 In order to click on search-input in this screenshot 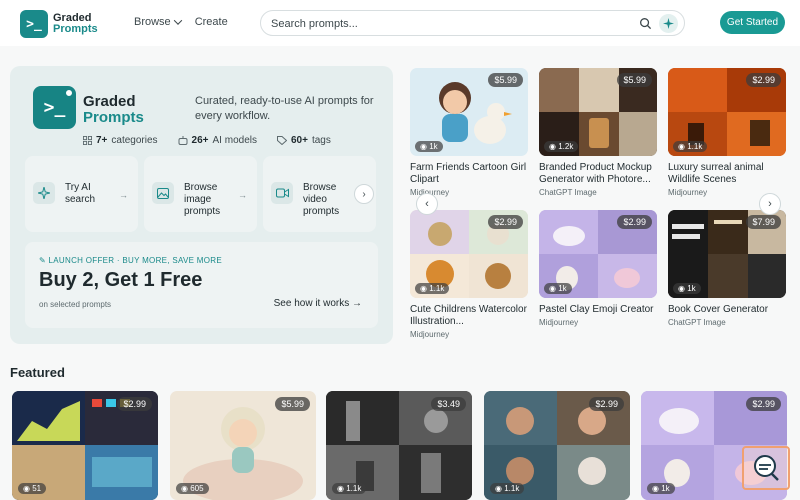, I will do `click(451, 24)`.